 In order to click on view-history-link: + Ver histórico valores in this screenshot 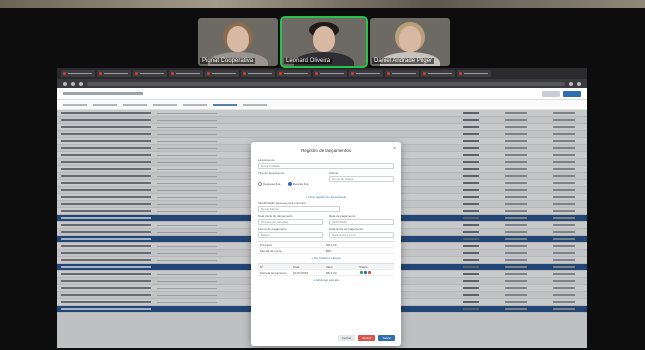, I will do `click(326, 258)`.